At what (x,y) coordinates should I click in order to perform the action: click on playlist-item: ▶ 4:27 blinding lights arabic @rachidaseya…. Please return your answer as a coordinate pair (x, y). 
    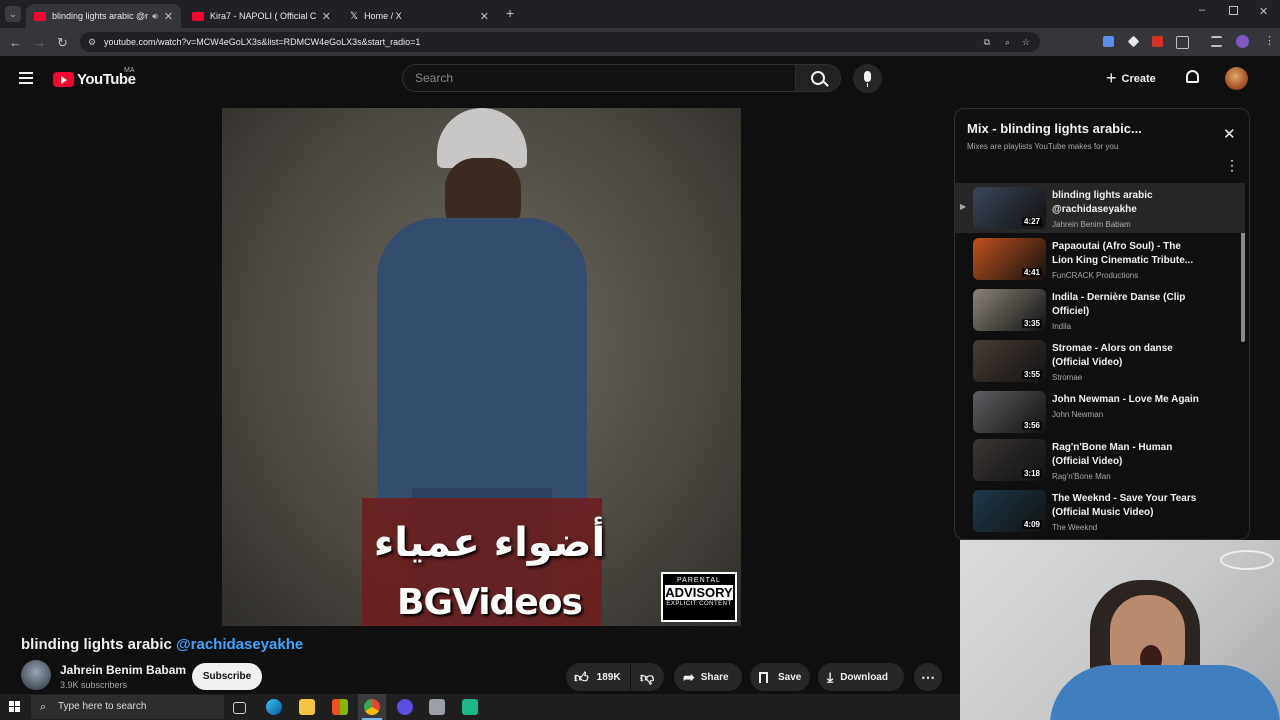
    Looking at the image, I should click on (1100, 208).